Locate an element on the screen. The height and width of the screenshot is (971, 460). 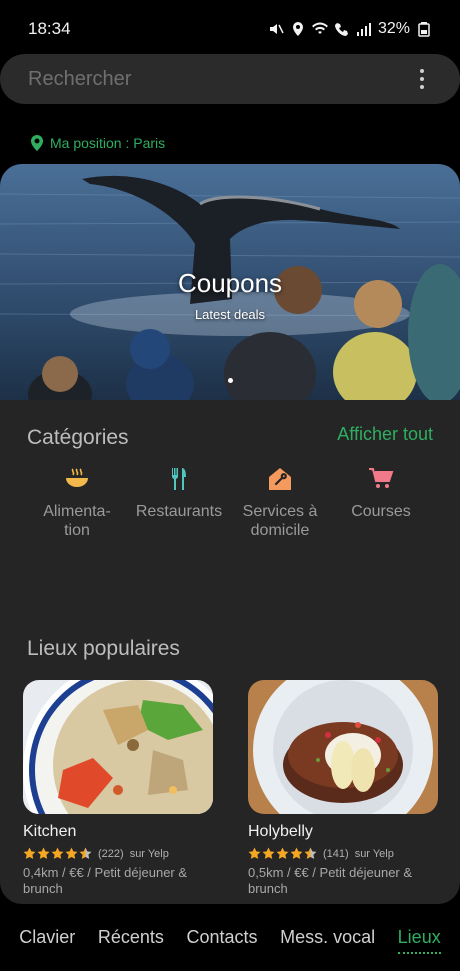
category-label: Alimenta- tion is located at coordinates (77, 521).